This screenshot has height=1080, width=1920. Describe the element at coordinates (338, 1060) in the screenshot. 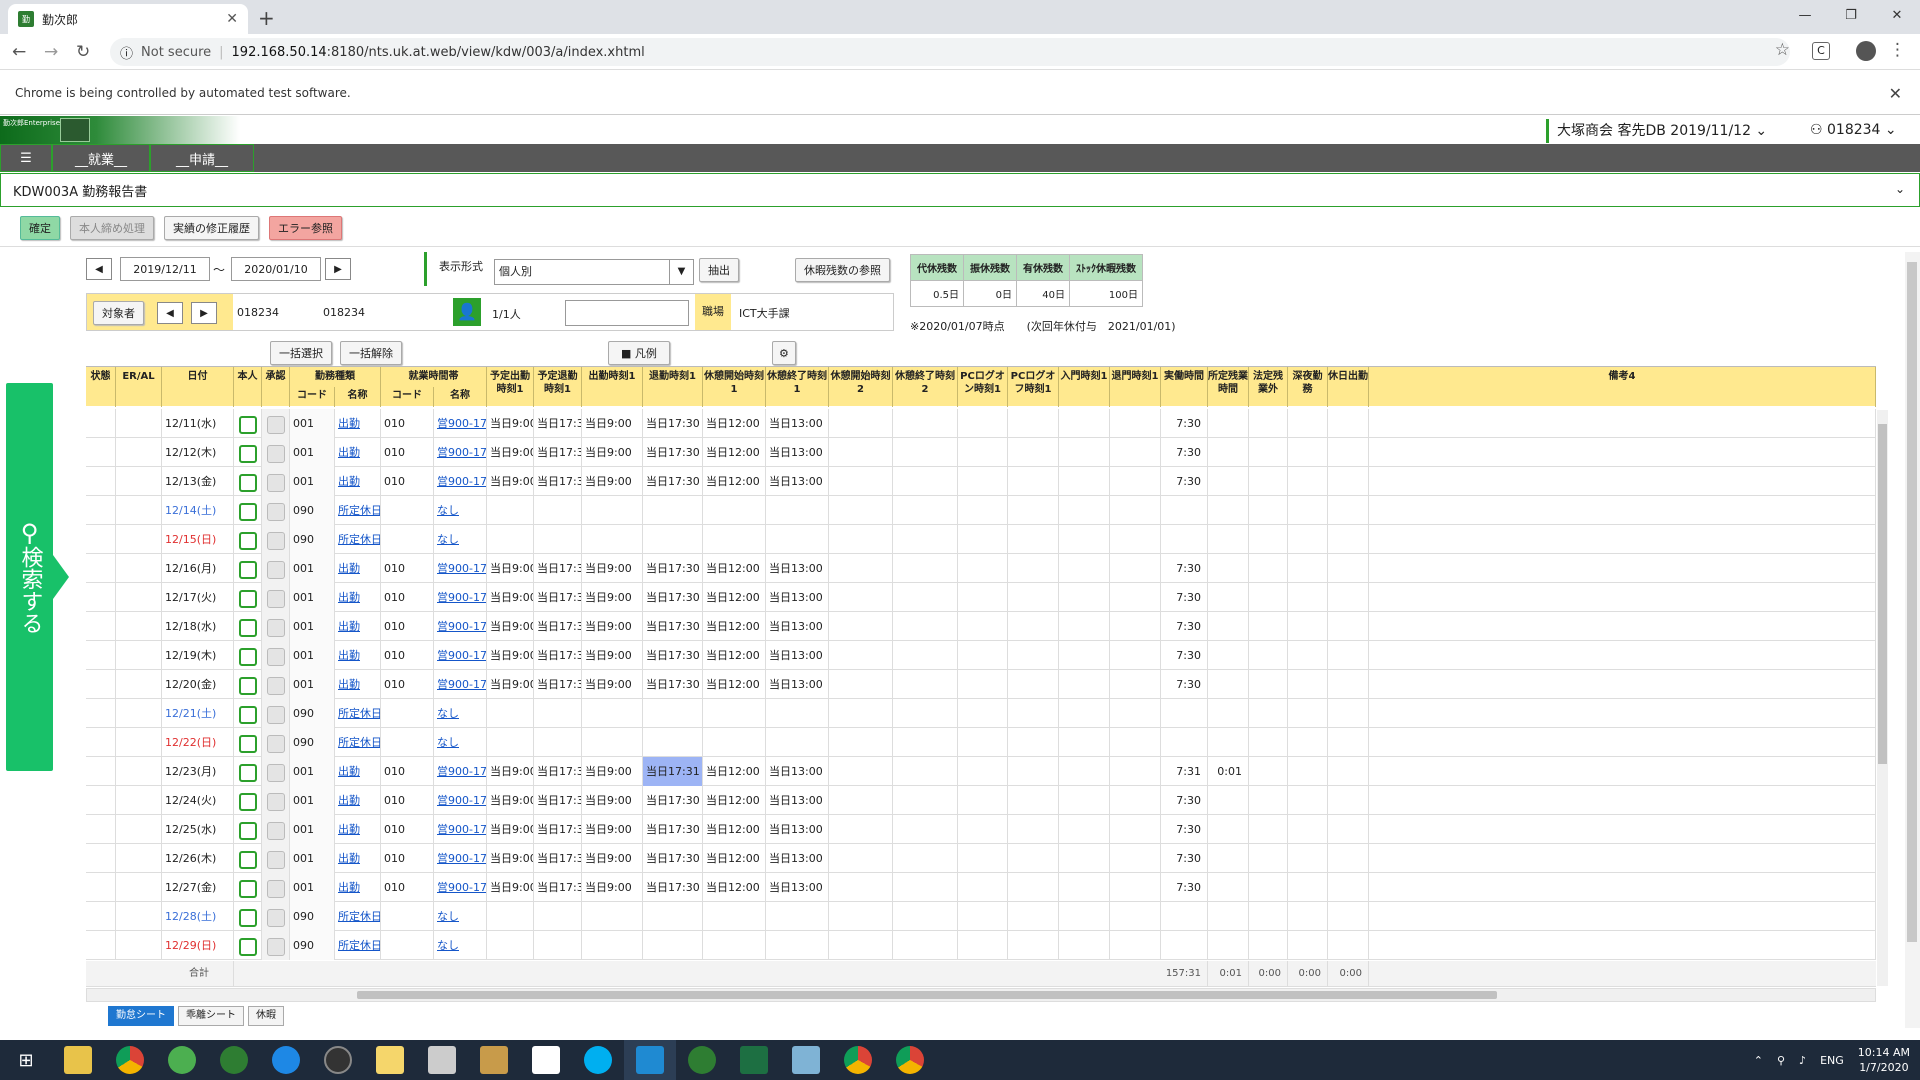

I see `app-dark-circle-icon` at that location.